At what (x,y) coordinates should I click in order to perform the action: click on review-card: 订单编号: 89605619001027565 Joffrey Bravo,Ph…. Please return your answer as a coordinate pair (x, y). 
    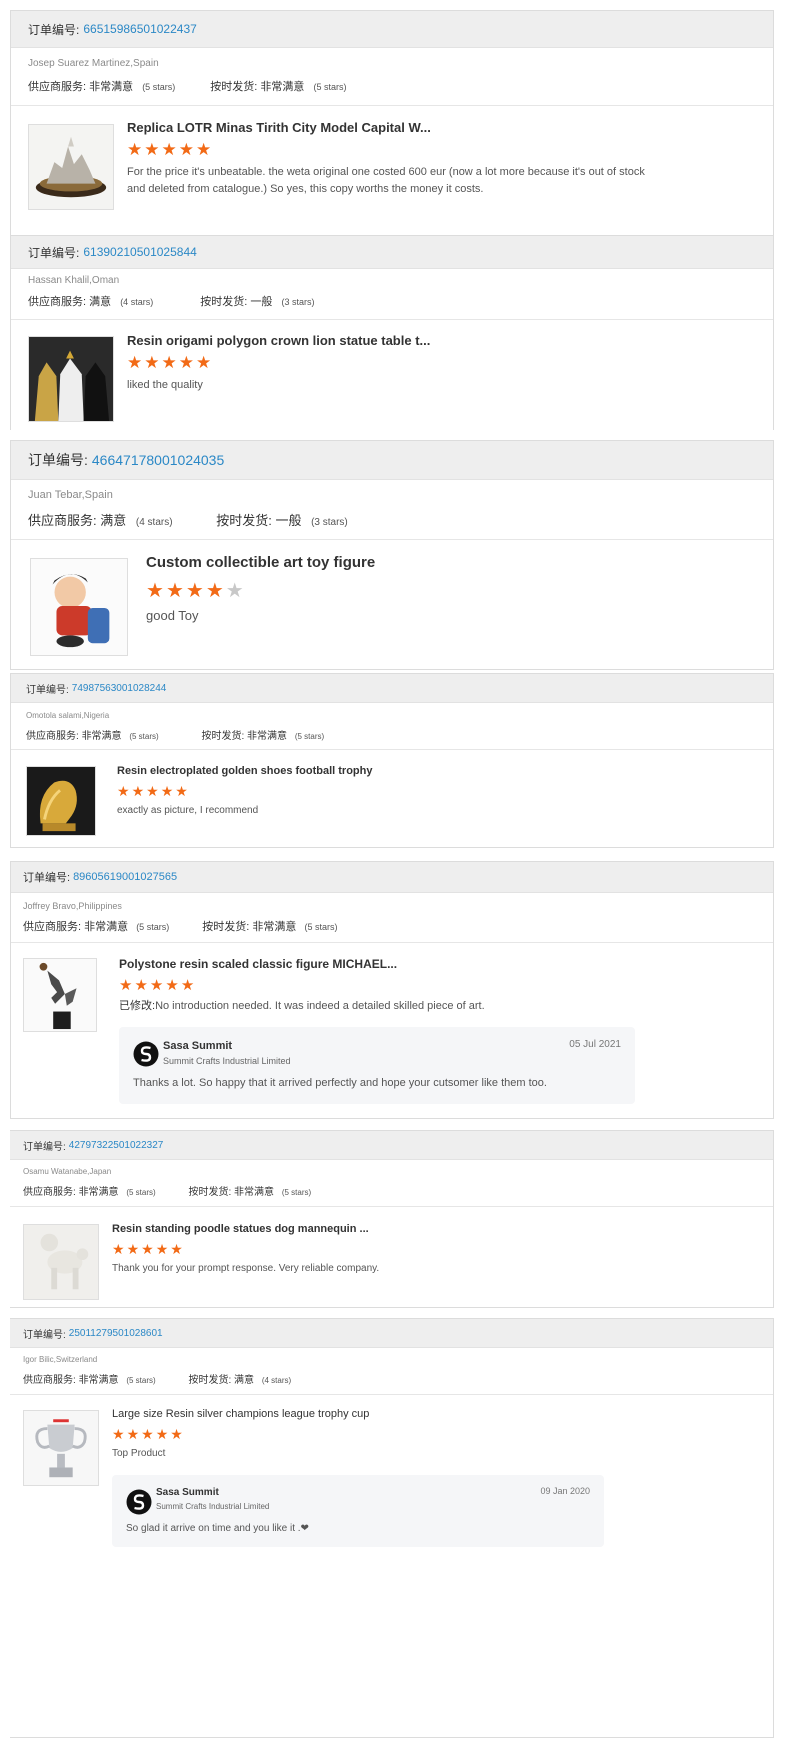
    Looking at the image, I should click on (392, 990).